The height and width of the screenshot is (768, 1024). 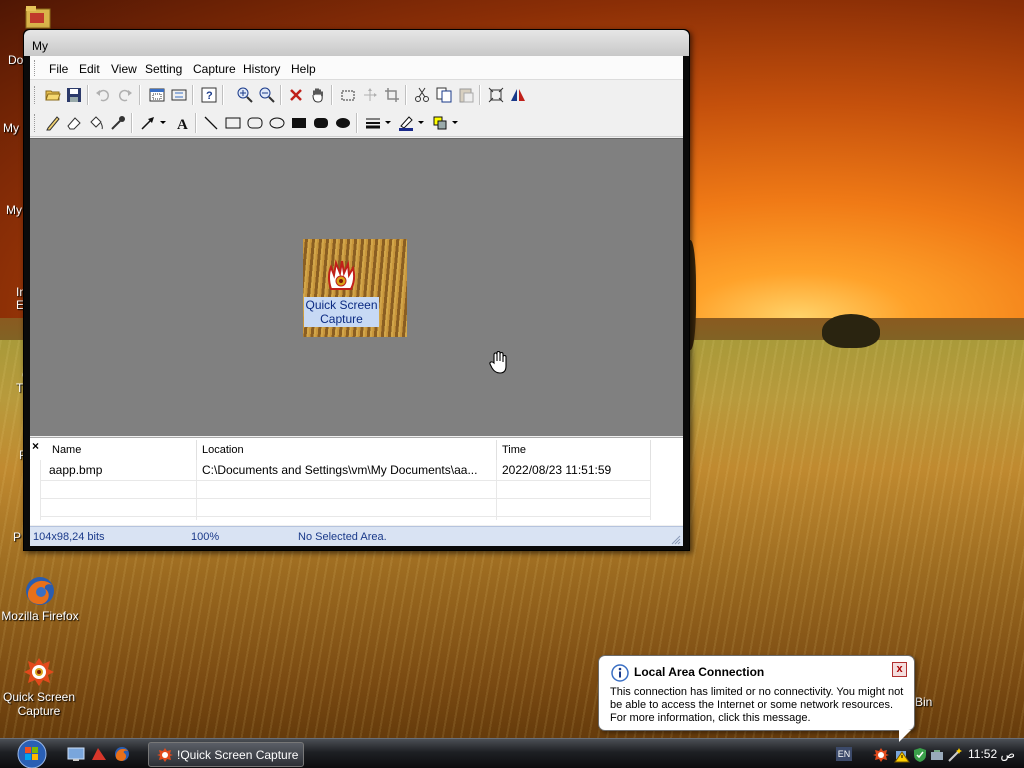 I want to click on pen-color-dropdown-icon, so click(x=421, y=122).